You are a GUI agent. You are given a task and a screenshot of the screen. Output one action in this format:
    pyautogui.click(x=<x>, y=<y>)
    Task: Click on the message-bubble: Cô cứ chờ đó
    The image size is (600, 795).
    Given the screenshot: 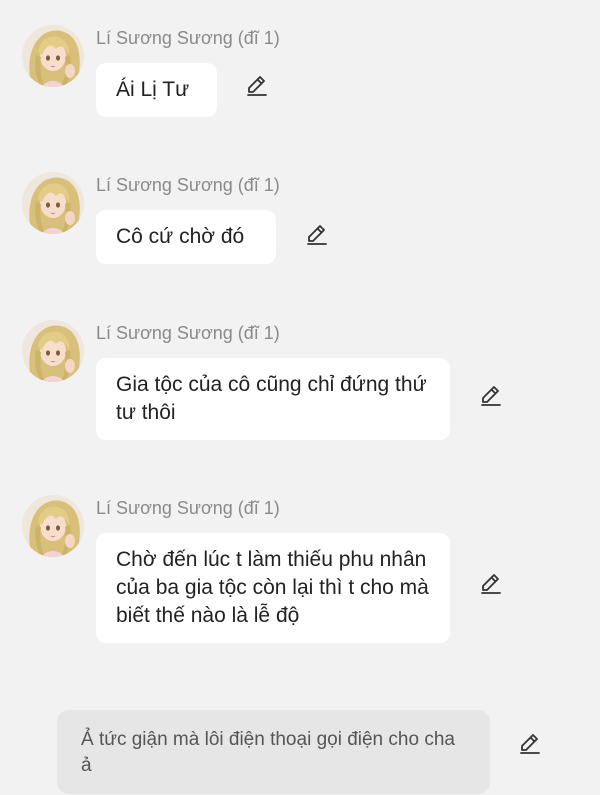 What is the action you would take?
    pyautogui.click(x=186, y=237)
    